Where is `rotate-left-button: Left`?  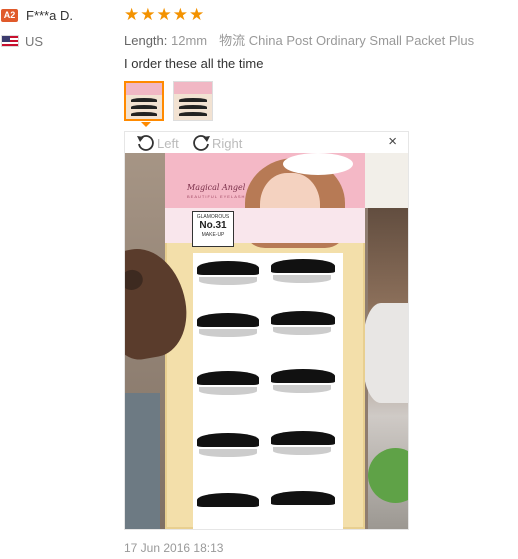
rotate-left-button: Left is located at coordinates (157, 143).